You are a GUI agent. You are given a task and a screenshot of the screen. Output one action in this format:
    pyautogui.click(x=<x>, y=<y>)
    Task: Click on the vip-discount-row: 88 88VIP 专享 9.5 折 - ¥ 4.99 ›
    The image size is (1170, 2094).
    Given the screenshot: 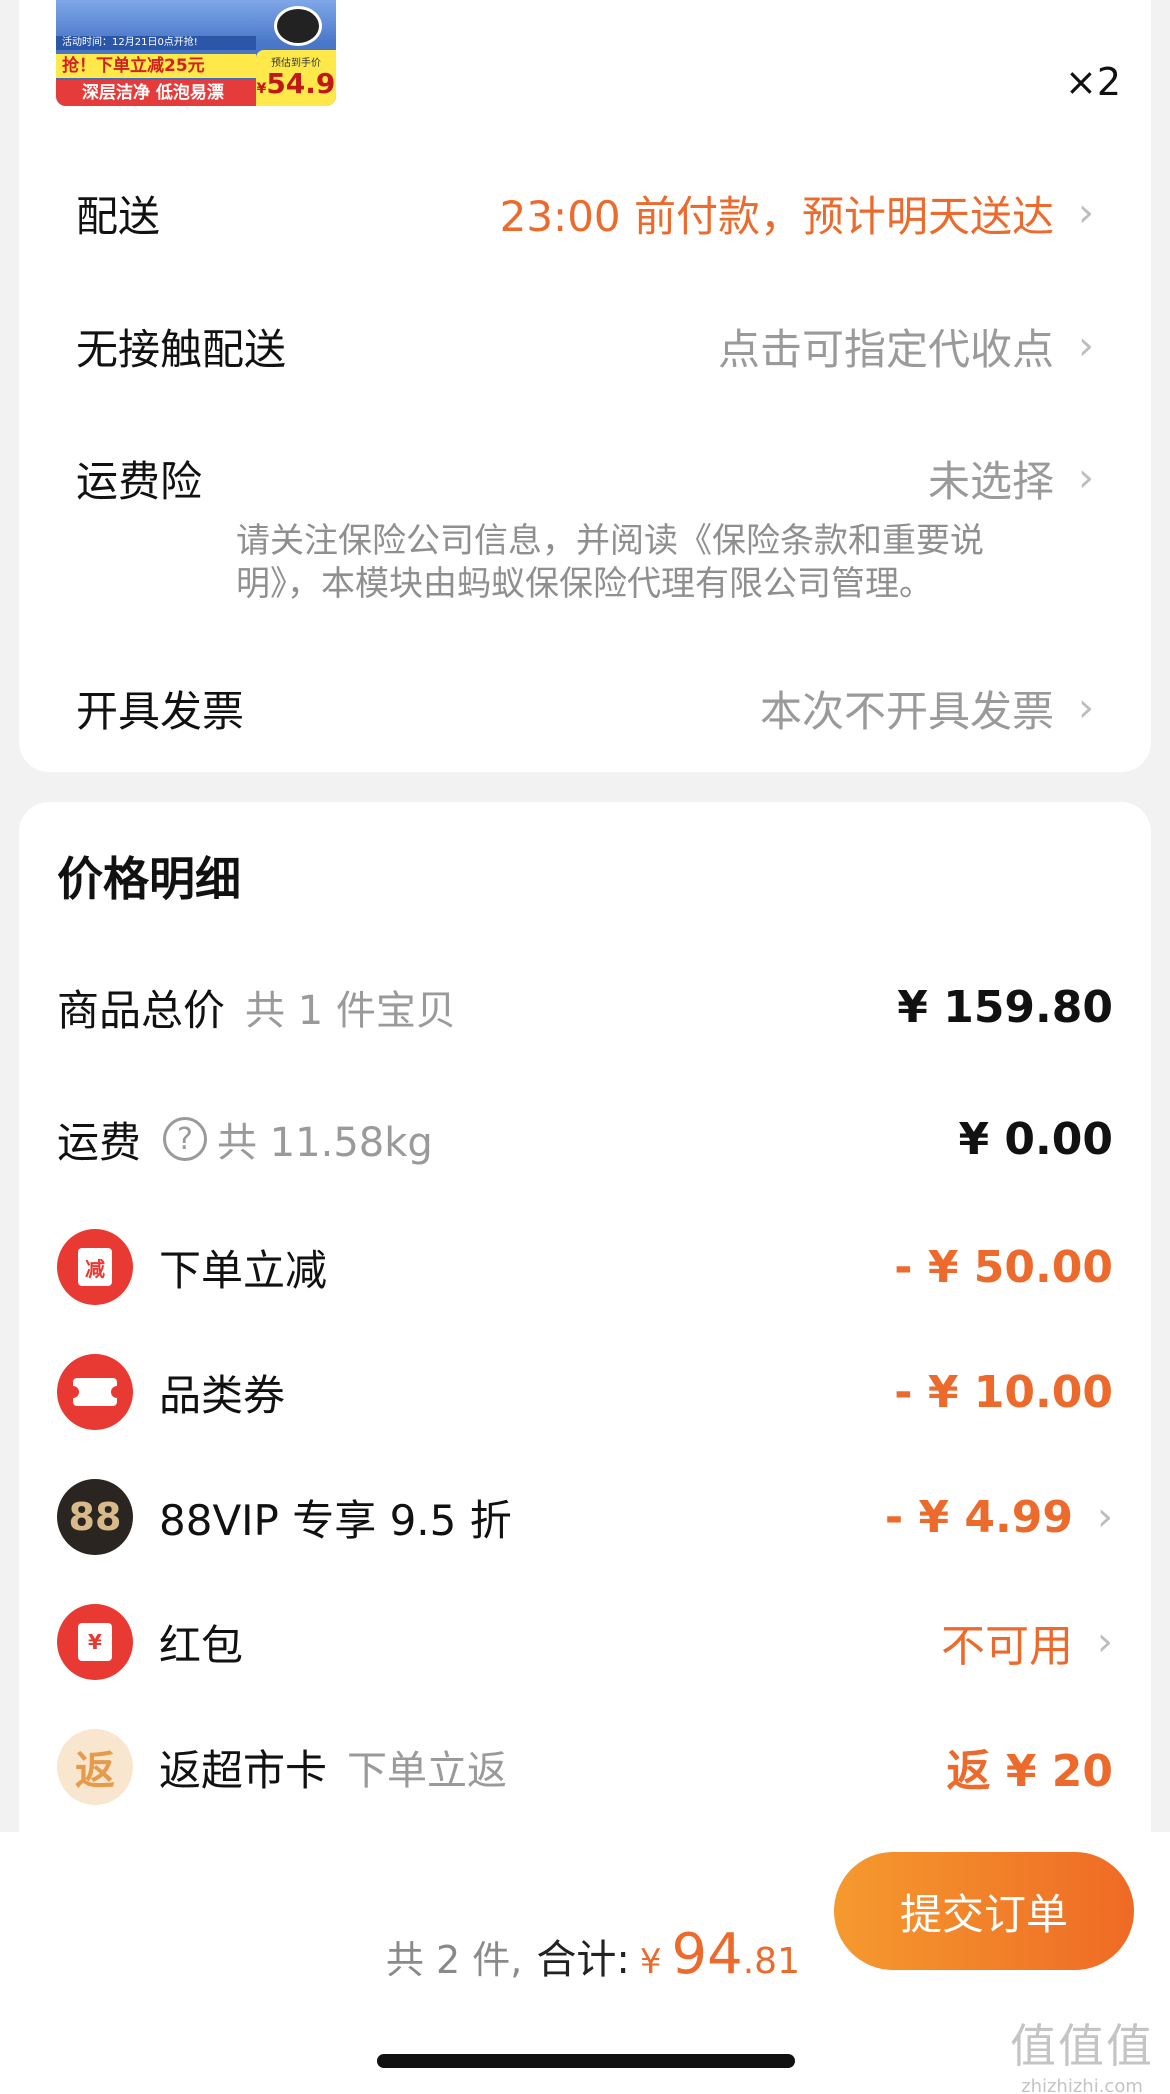 What is the action you would take?
    pyautogui.click(x=585, y=1517)
    